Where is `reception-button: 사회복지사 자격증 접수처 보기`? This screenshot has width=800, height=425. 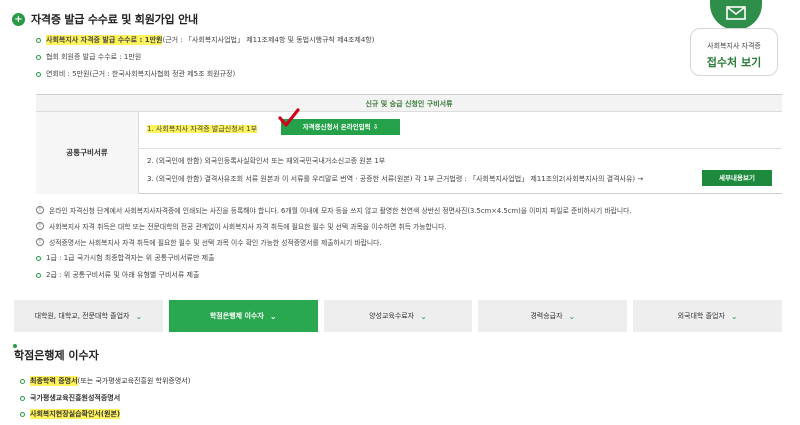
reception-button: 사회복지사 자격증 접수처 보기 is located at coordinates (734, 52).